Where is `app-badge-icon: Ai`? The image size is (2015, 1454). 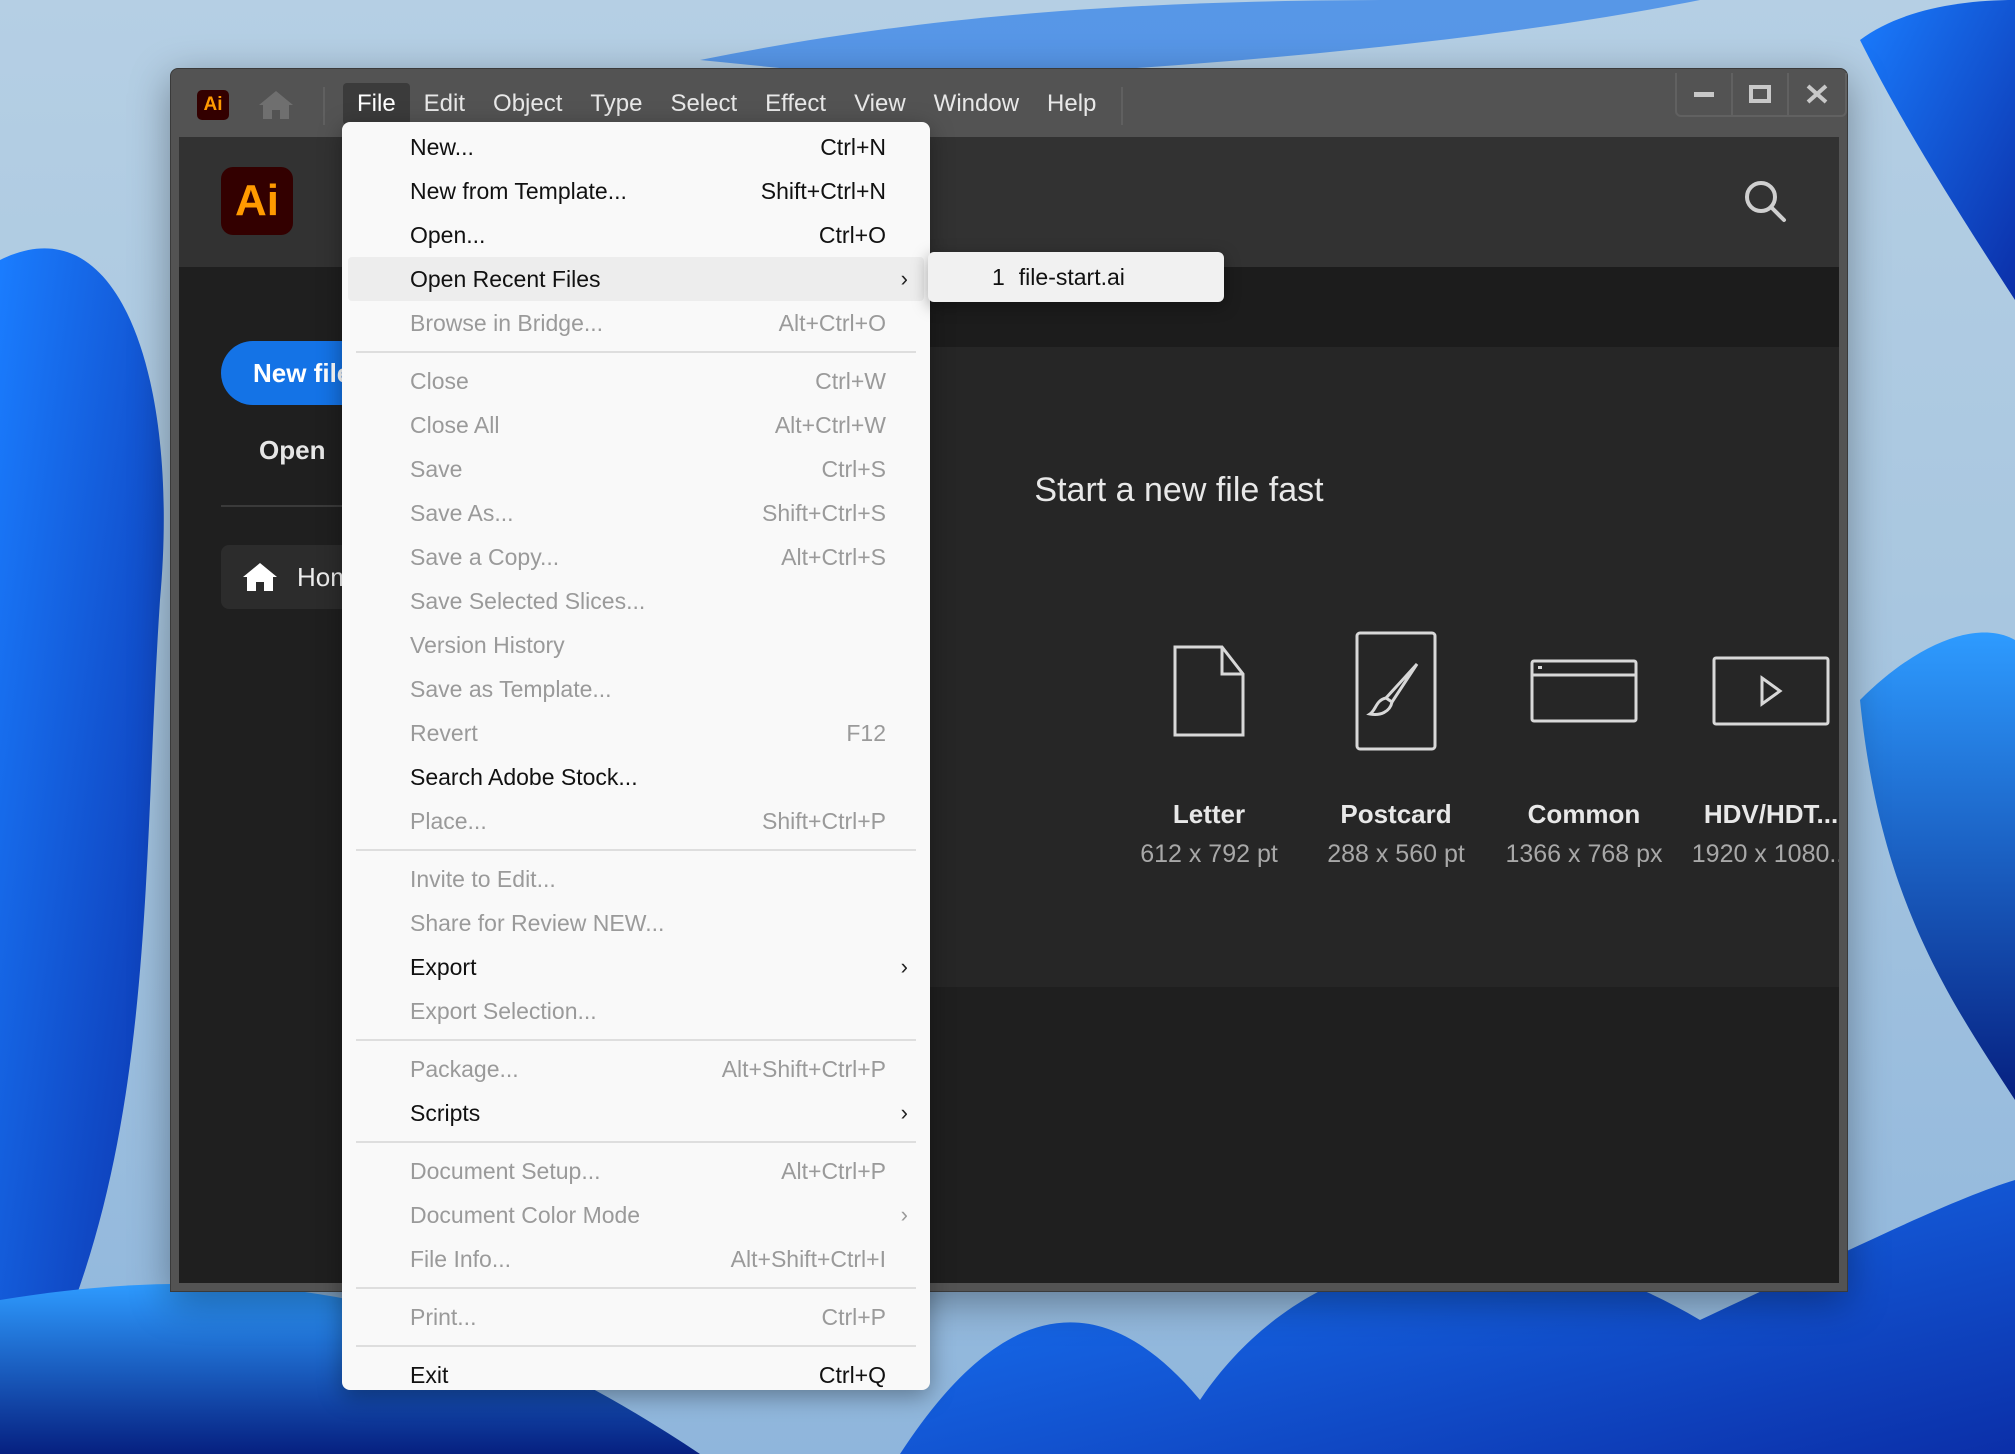
app-badge-icon: Ai is located at coordinates (213, 105).